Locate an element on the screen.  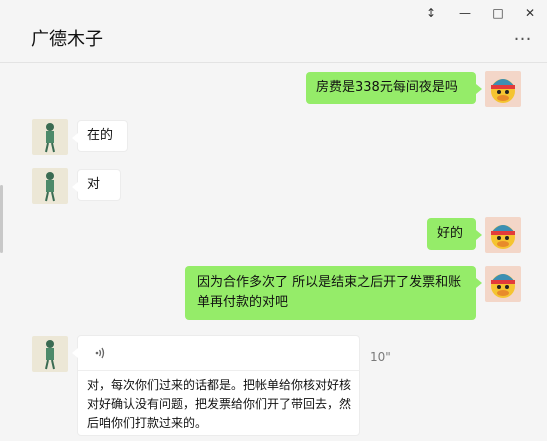
chat-title: 广德木子 is located at coordinates (67, 39).